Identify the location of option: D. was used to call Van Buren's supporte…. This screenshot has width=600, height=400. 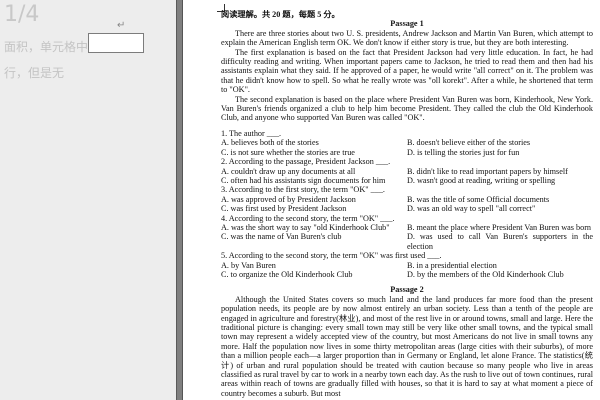
(500, 241).